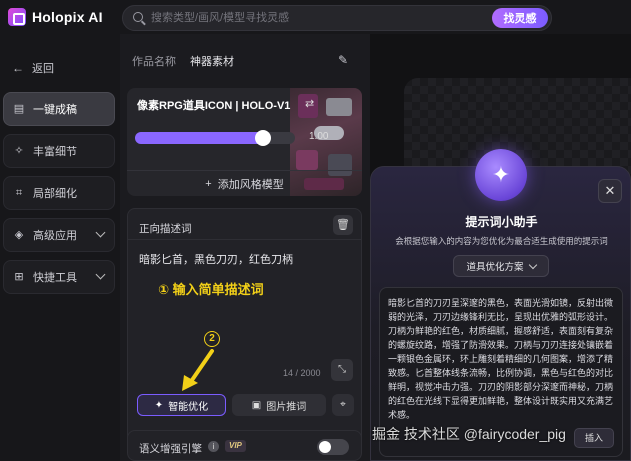 The image size is (631, 461). What do you see at coordinates (55, 110) in the screenshot?
I see `sidebar-item-label: 一键成稿` at bounding box center [55, 110].